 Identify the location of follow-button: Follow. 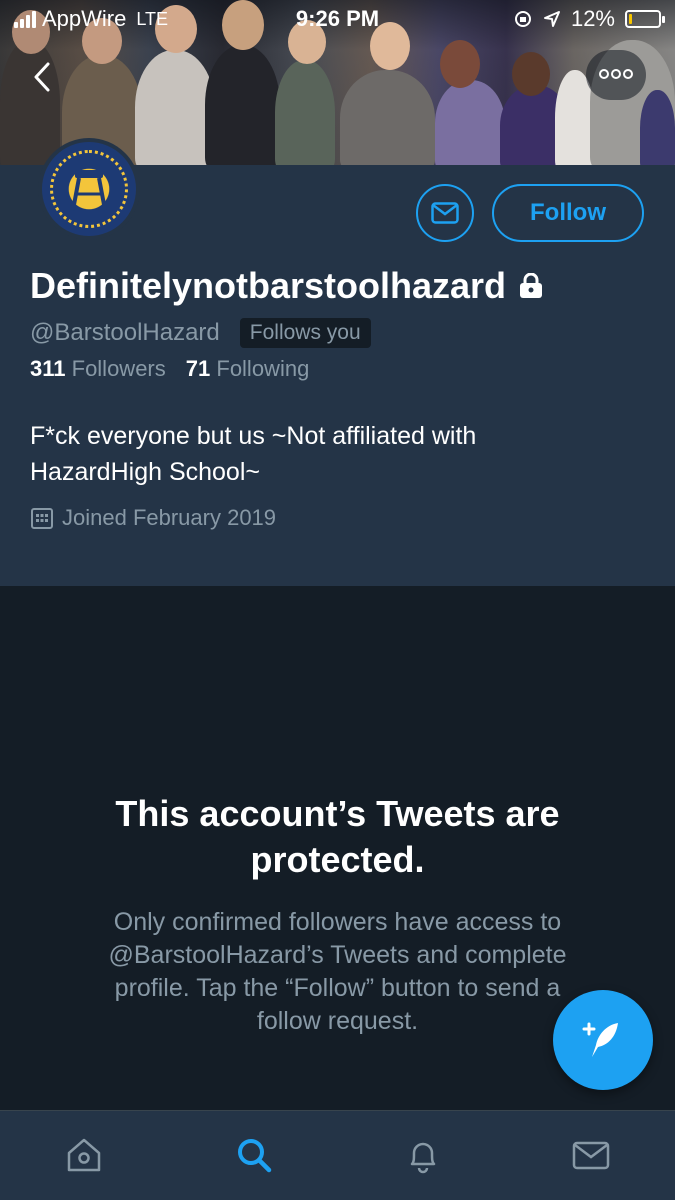
(568, 213).